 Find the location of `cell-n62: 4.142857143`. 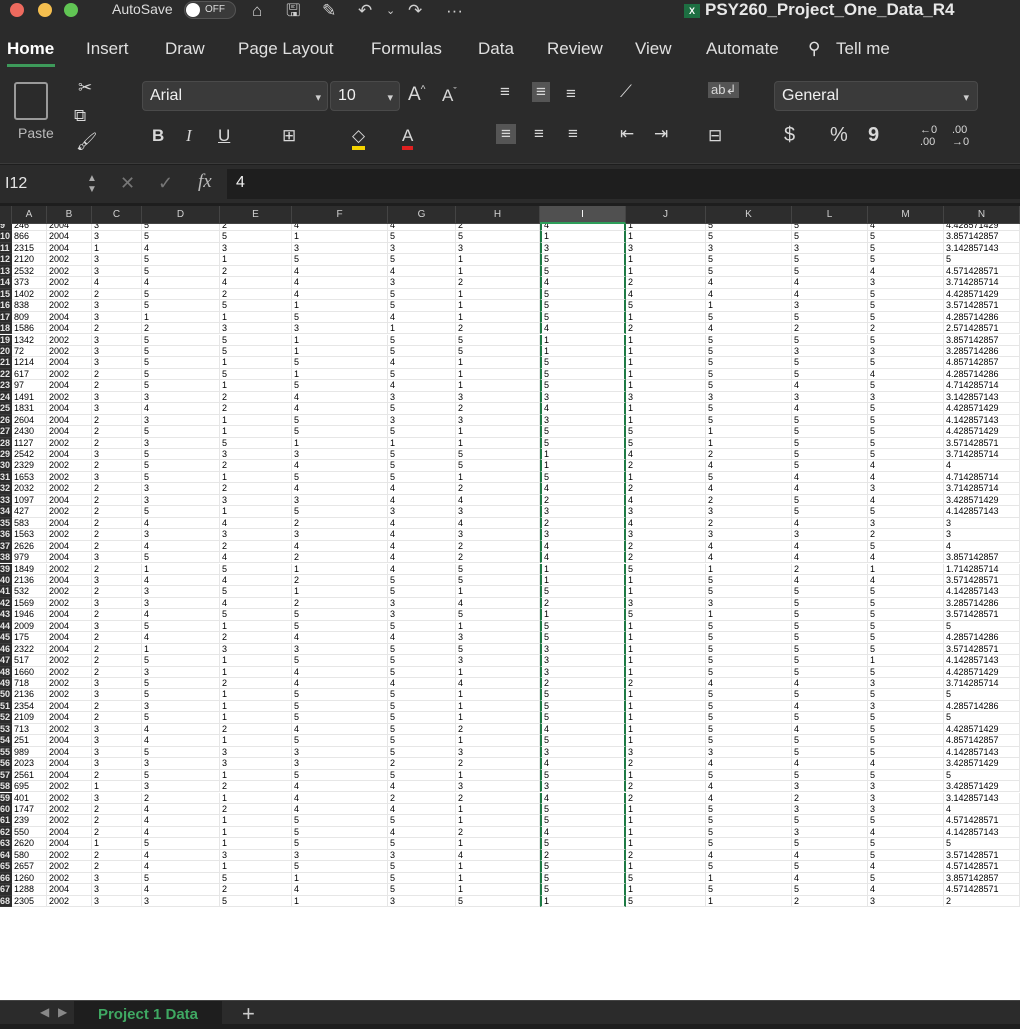

cell-n62: 4.142857143 is located at coordinates (982, 832).